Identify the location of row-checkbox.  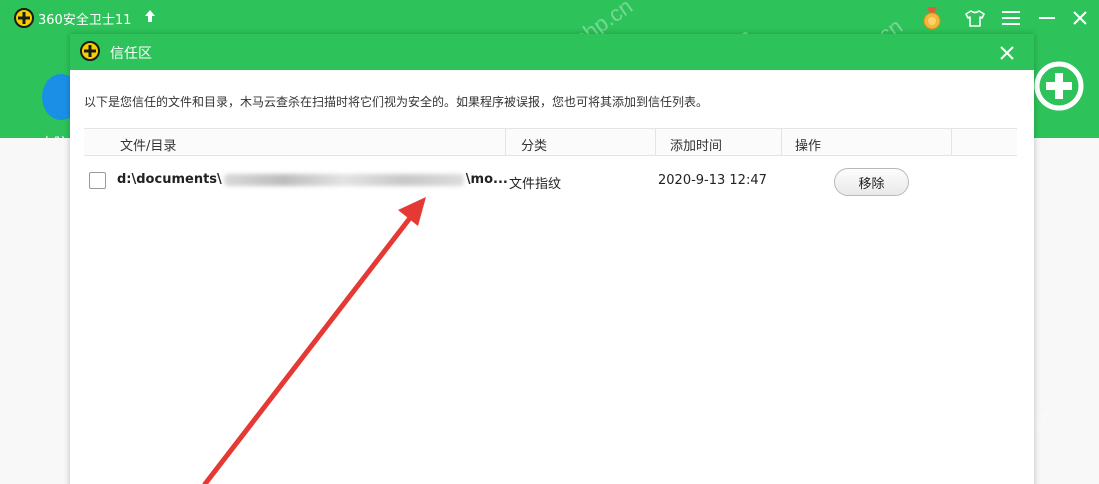
(97, 180).